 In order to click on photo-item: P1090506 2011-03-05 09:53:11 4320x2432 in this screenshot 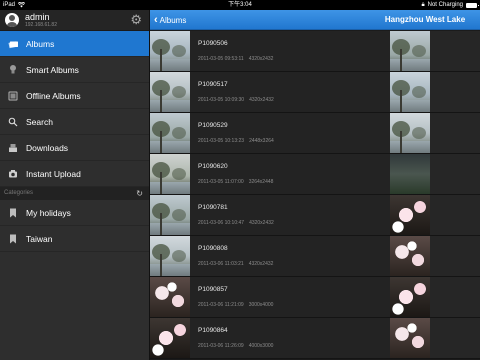, I will do `click(270, 51)`.